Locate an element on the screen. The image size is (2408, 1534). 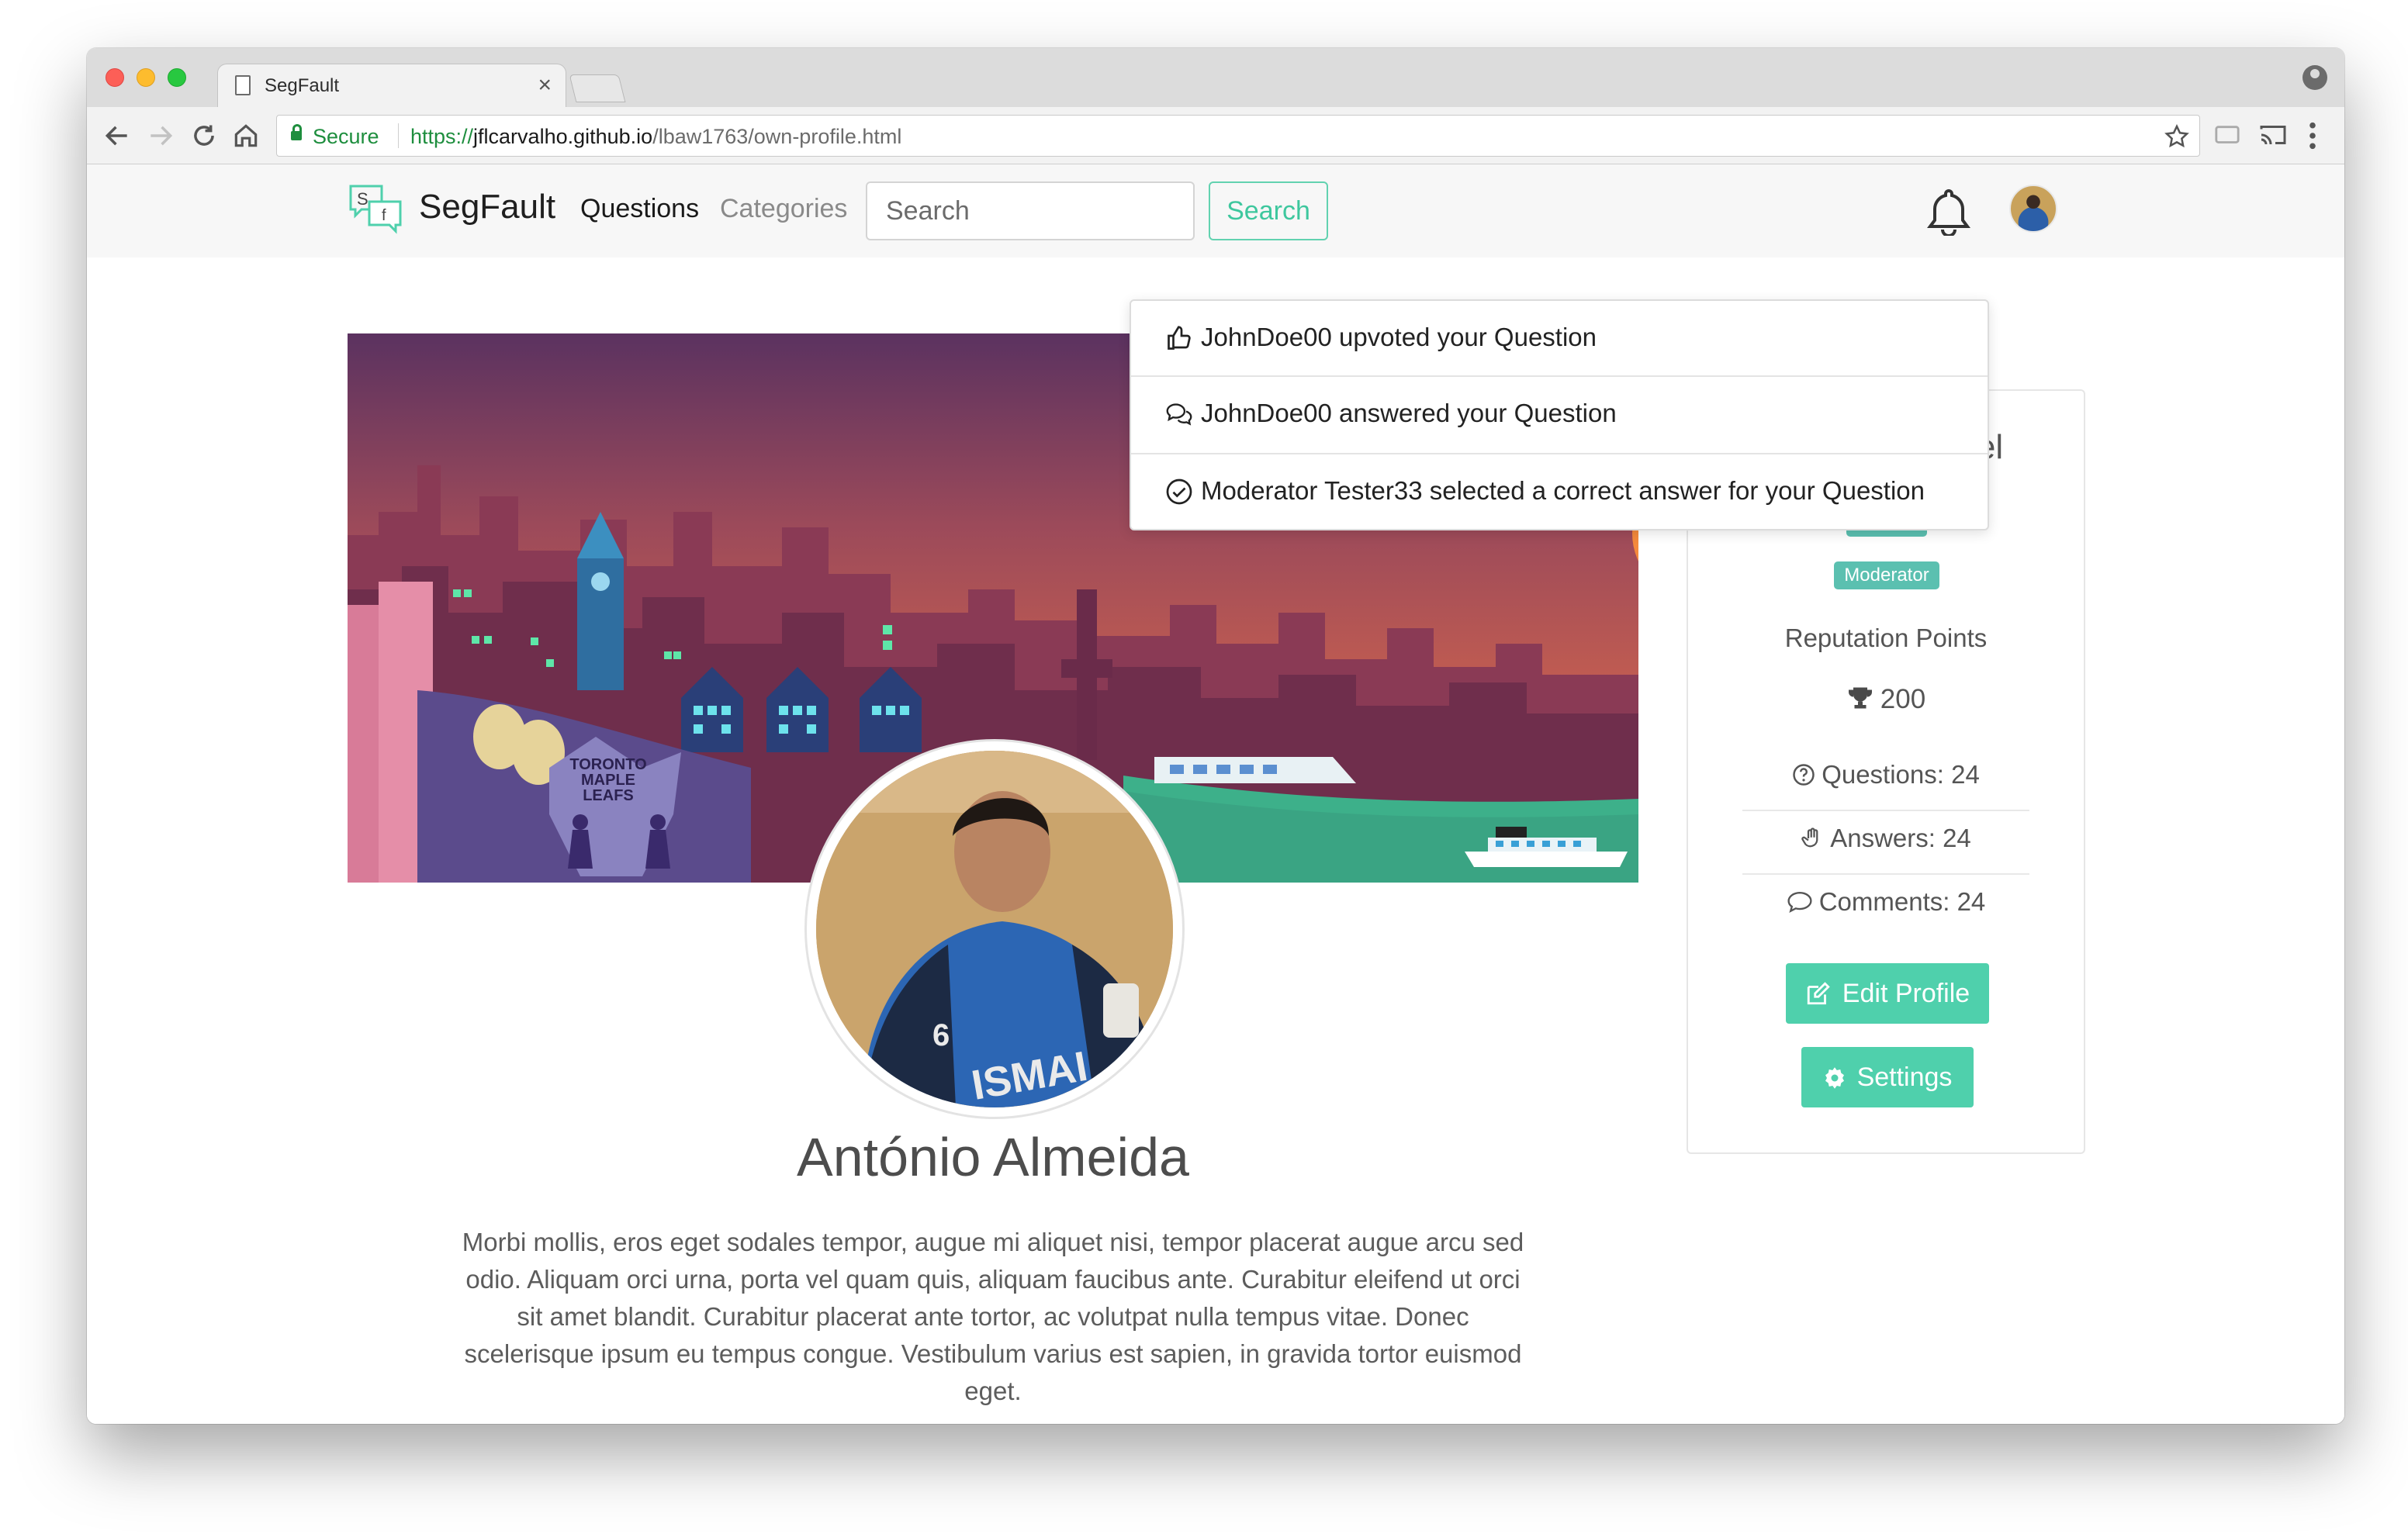
settings-label: Settings is located at coordinates (1905, 1077).